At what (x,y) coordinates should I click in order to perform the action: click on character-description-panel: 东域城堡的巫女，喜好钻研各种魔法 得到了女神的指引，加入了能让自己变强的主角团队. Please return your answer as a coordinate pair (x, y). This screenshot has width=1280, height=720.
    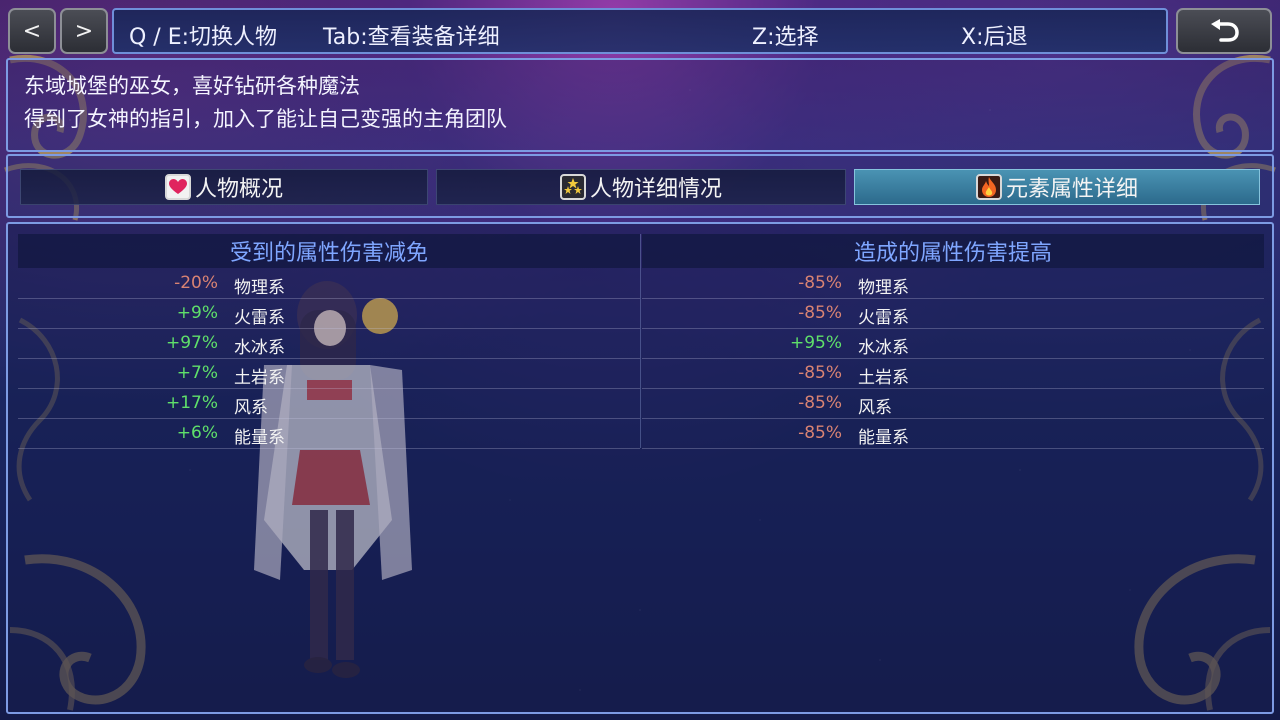
    Looking at the image, I should click on (640, 105).